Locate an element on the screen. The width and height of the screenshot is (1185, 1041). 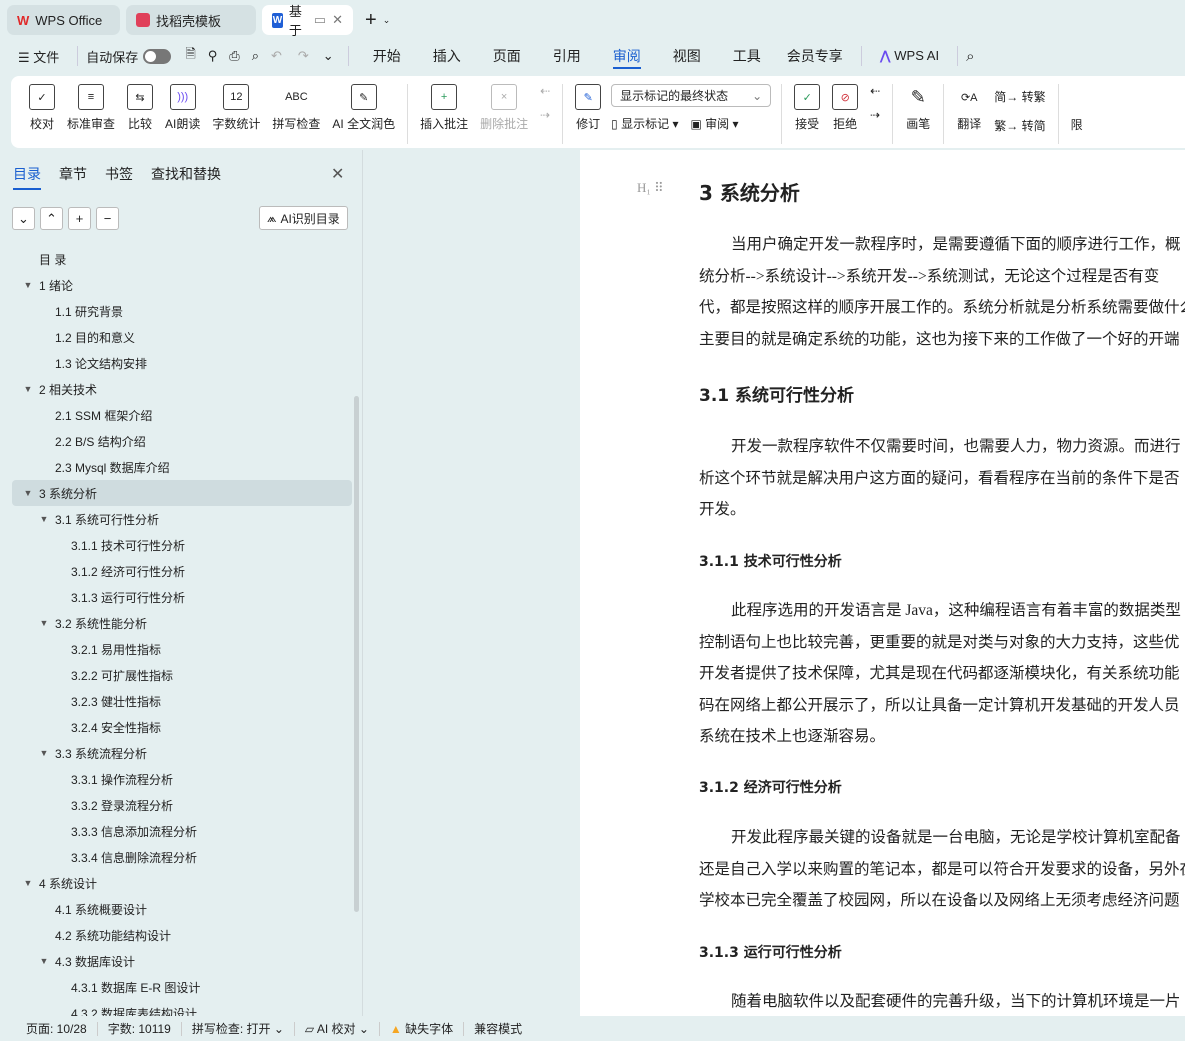
translate-button: ⟳A 翻译 is located at coordinates (969, 108).